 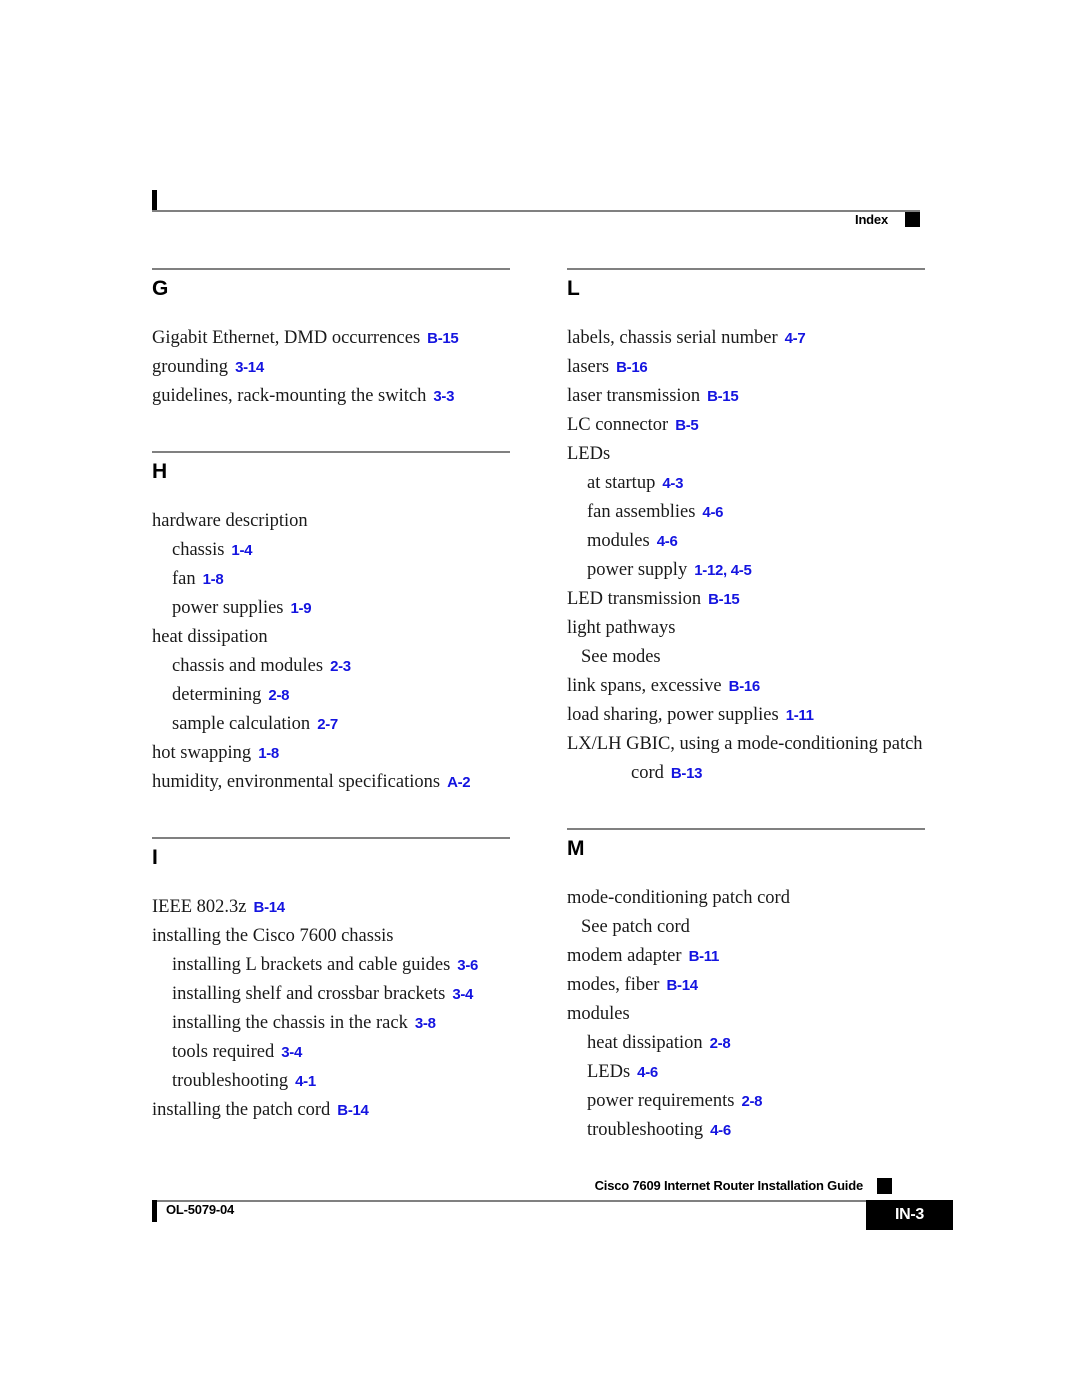 I want to click on index-entry: load sharing, power supplies 1-11, so click(x=753, y=715).